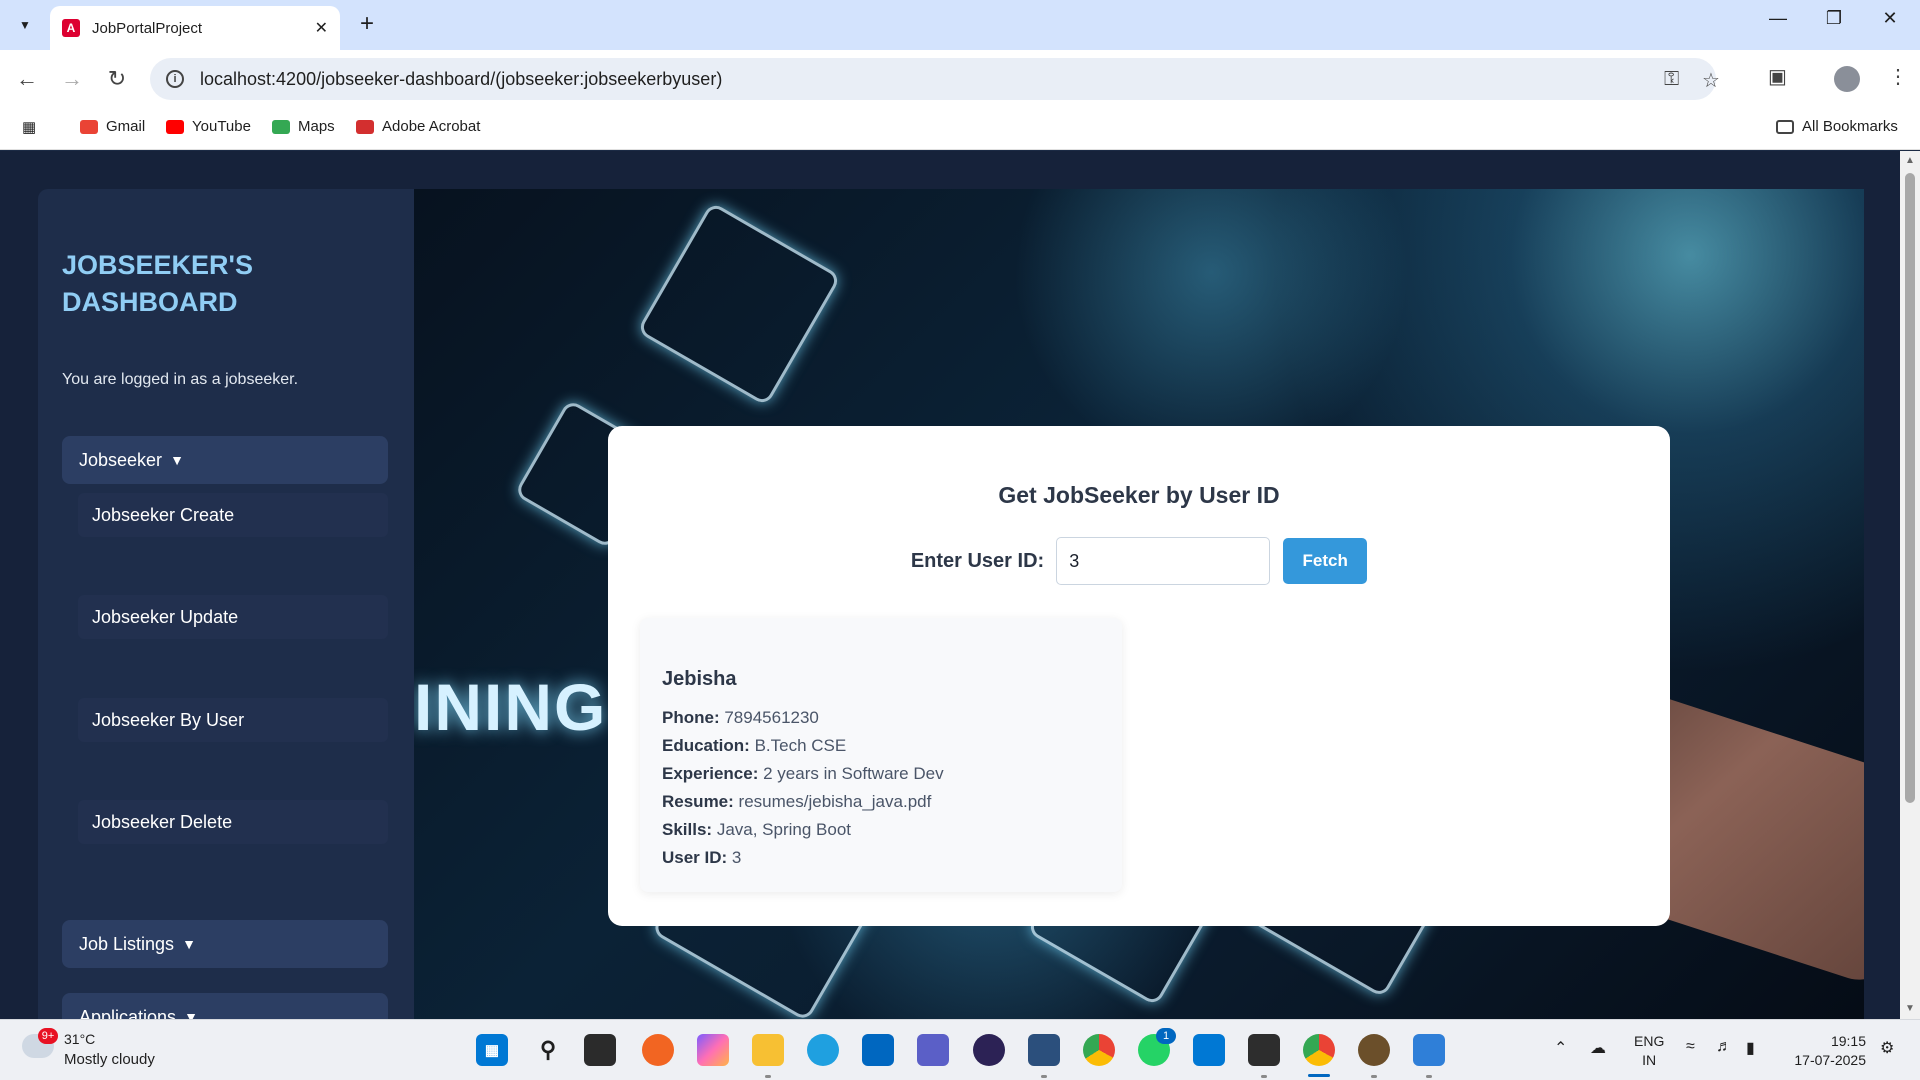  What do you see at coordinates (1887, 1048) in the screenshot?
I see `notifications-icon: ⚙` at bounding box center [1887, 1048].